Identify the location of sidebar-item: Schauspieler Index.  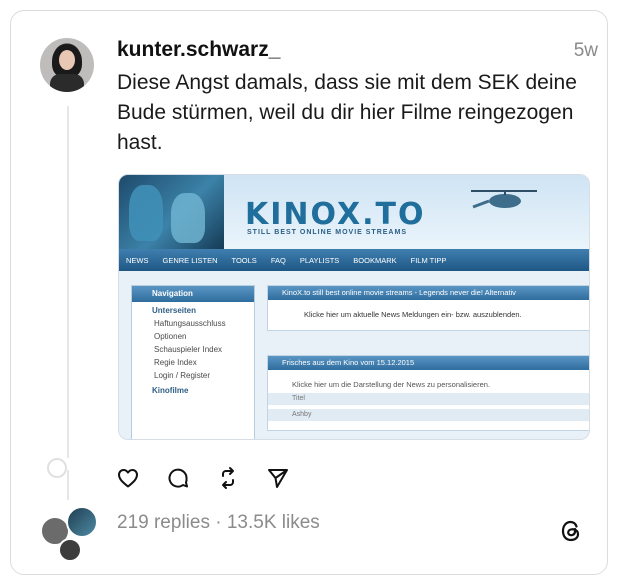
(188, 349).